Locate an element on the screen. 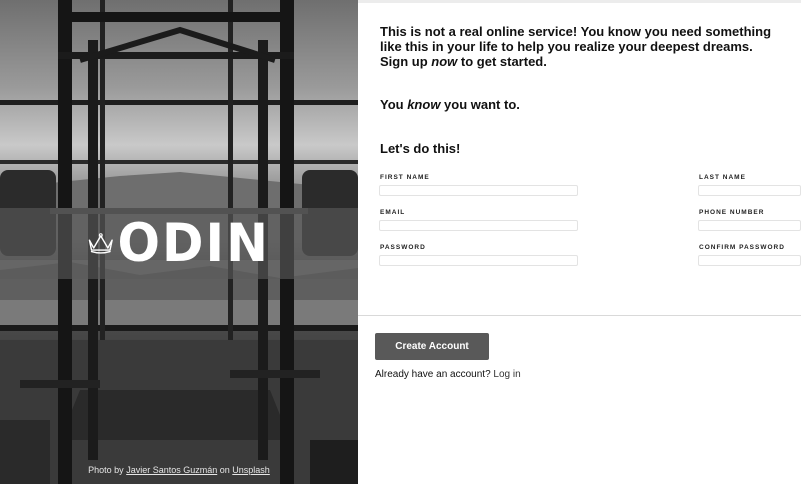 The width and height of the screenshot is (801, 484). create-account-button: Create Account is located at coordinates (432, 346).